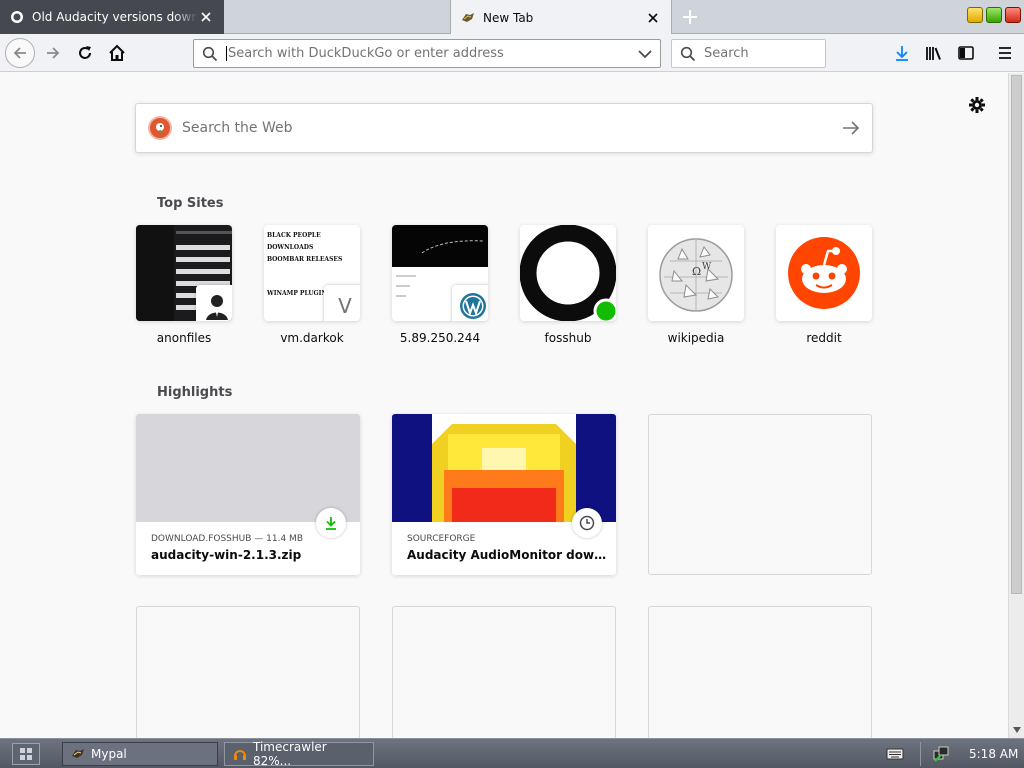 This screenshot has width=1024, height=768. What do you see at coordinates (1013, 15) in the screenshot?
I see `close-window-button` at bounding box center [1013, 15].